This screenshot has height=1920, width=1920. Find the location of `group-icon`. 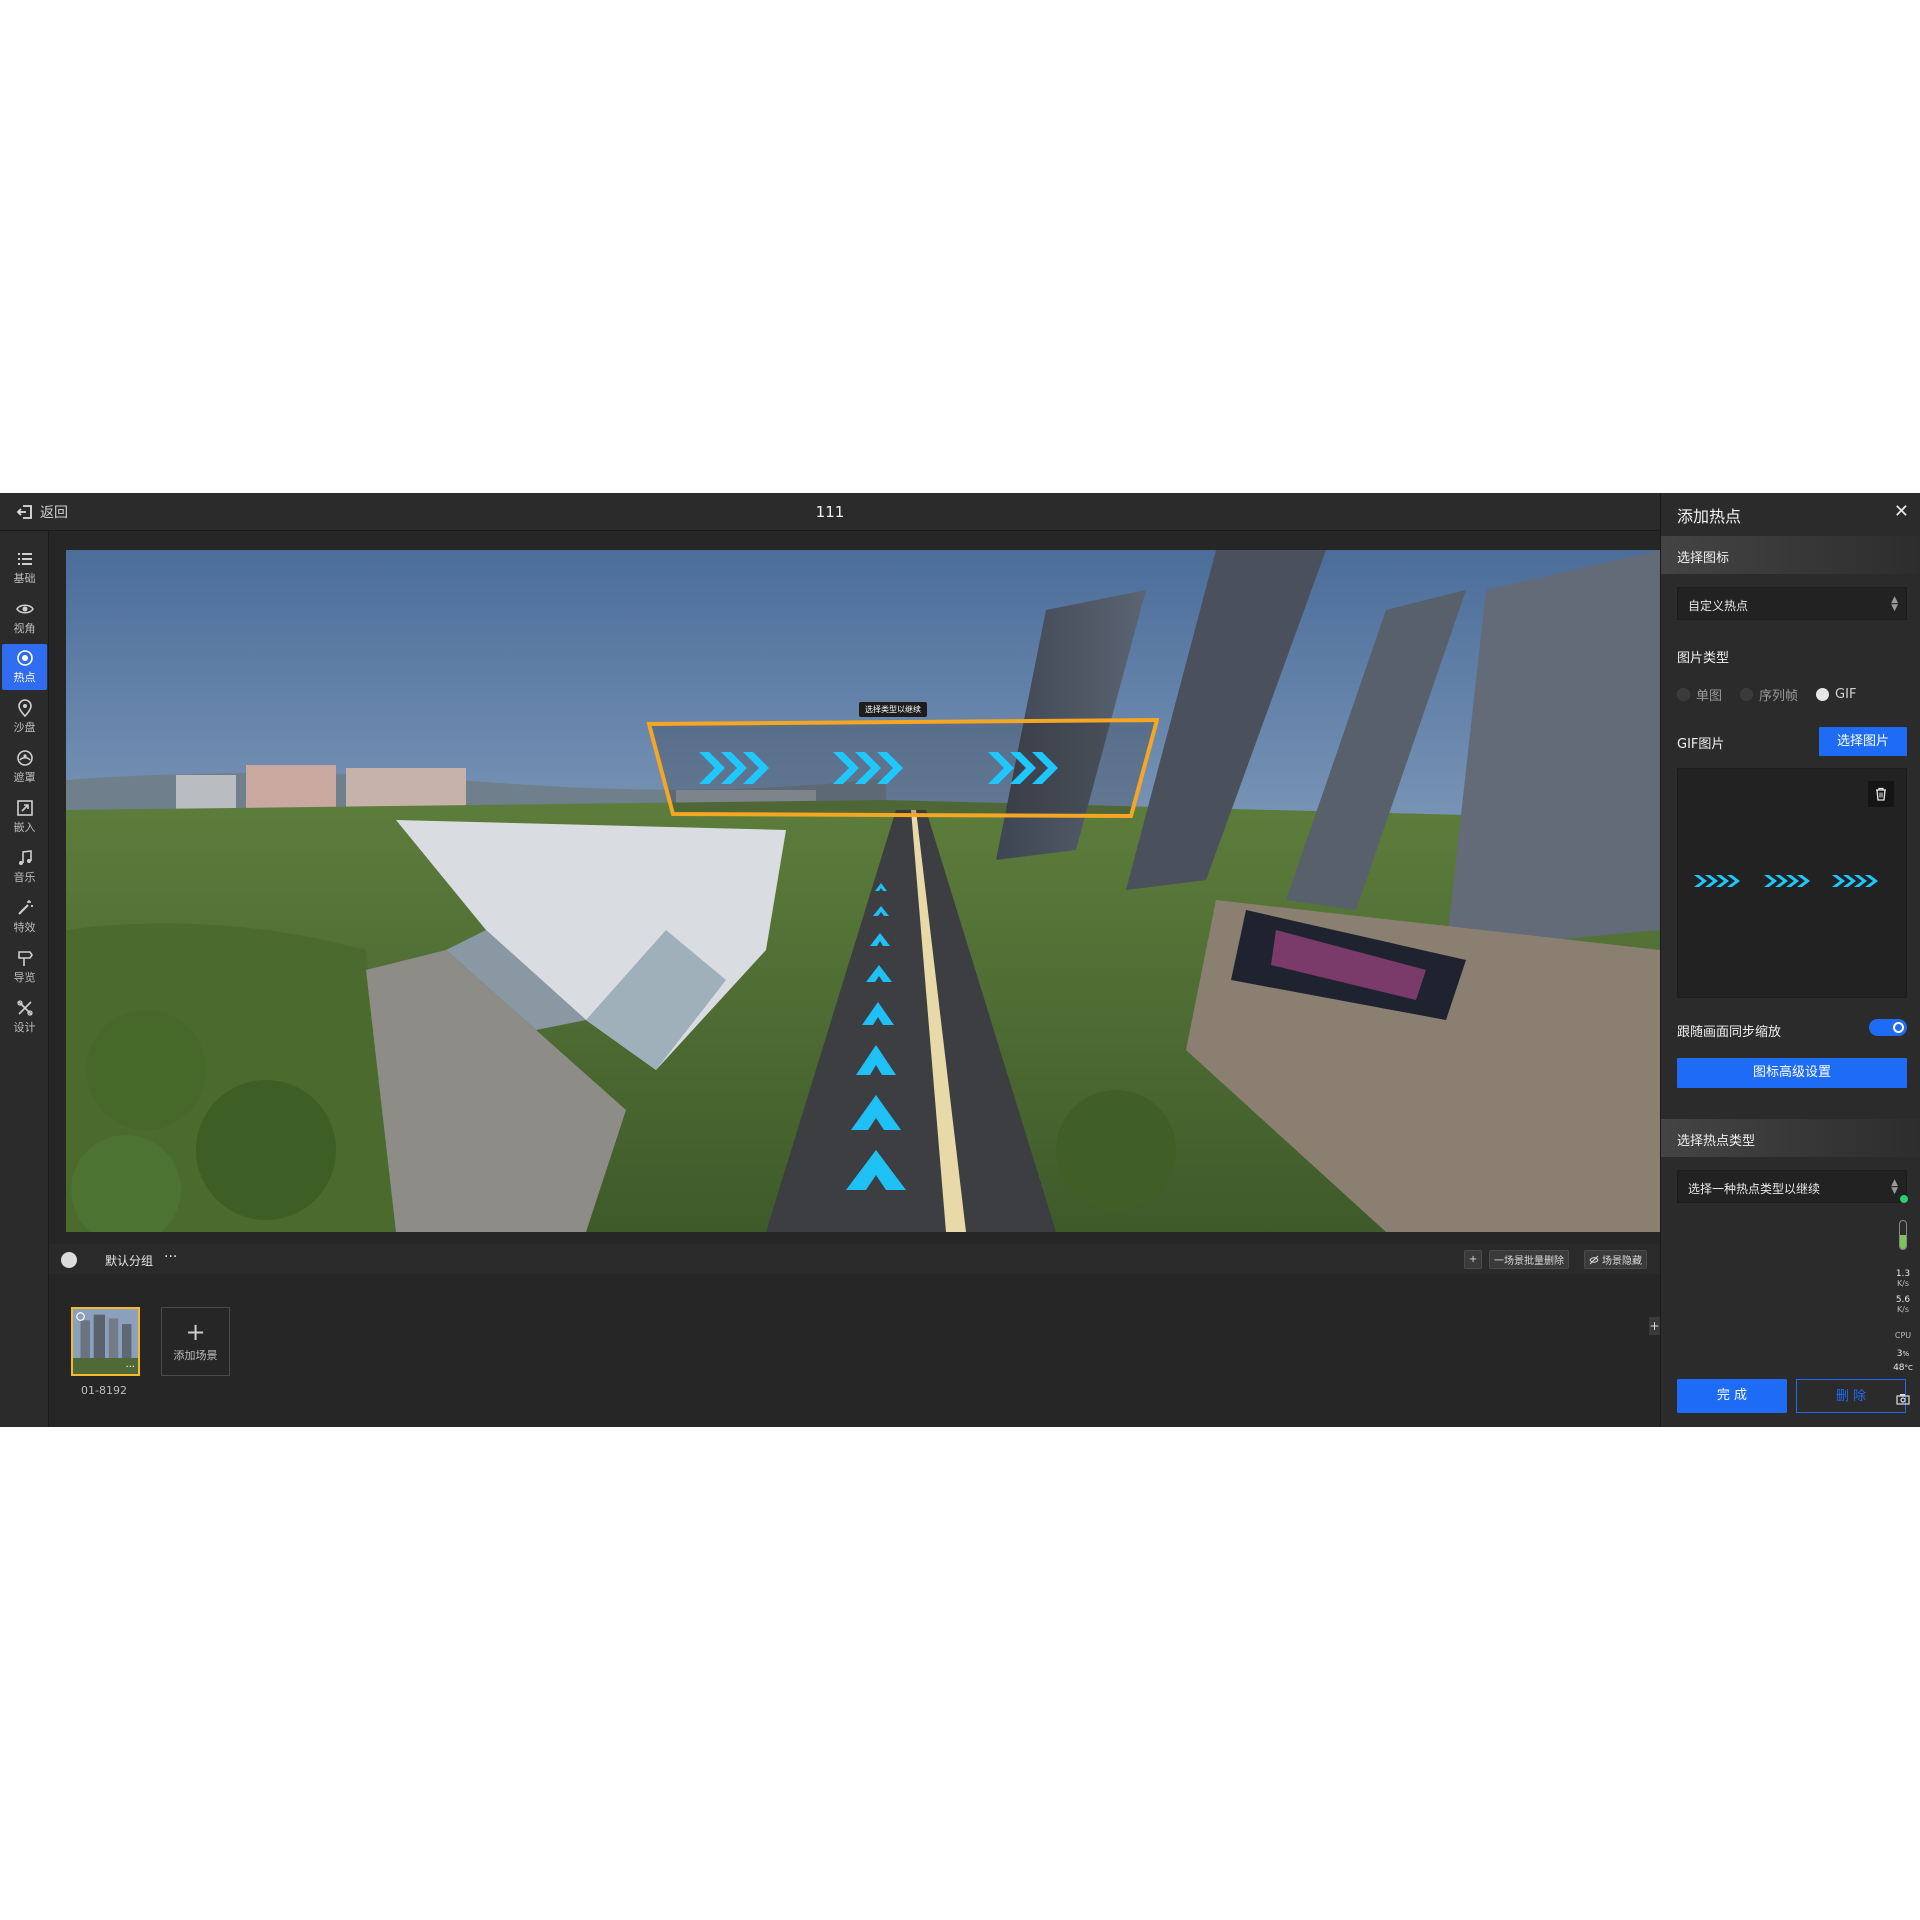

group-icon is located at coordinates (69, 1260).